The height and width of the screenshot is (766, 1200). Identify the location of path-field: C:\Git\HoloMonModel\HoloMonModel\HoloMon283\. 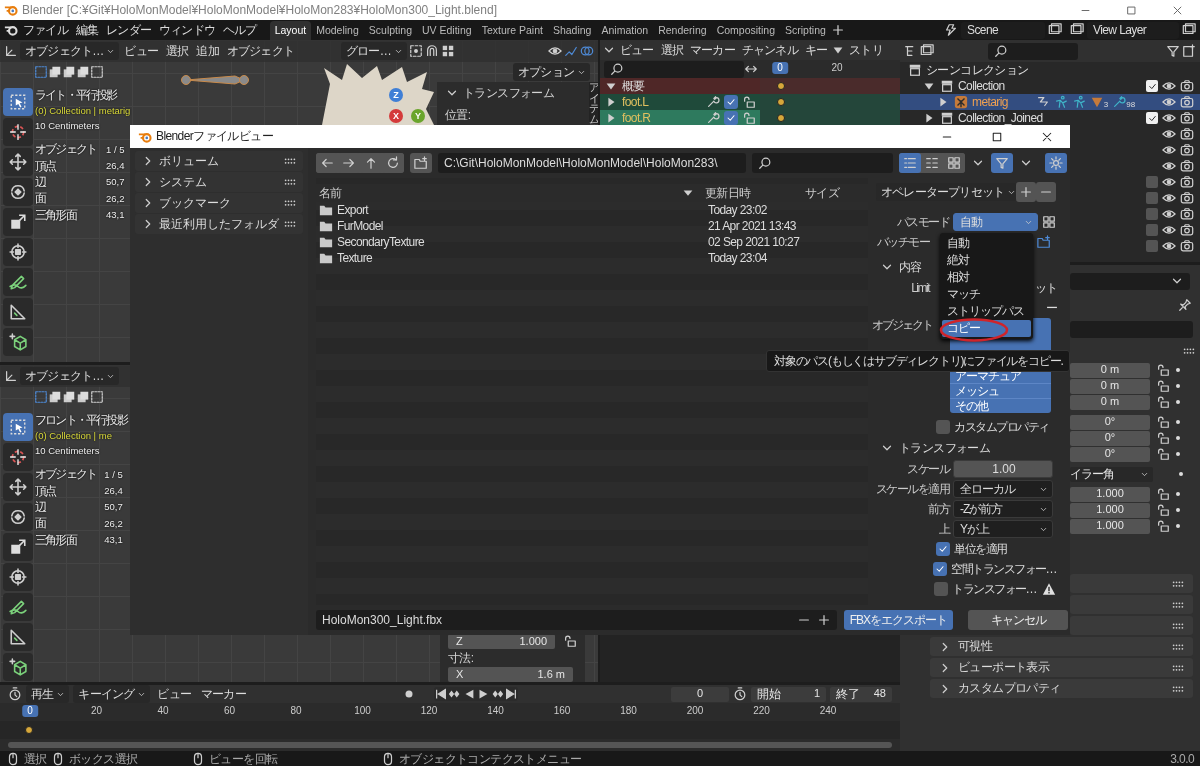
(592, 163).